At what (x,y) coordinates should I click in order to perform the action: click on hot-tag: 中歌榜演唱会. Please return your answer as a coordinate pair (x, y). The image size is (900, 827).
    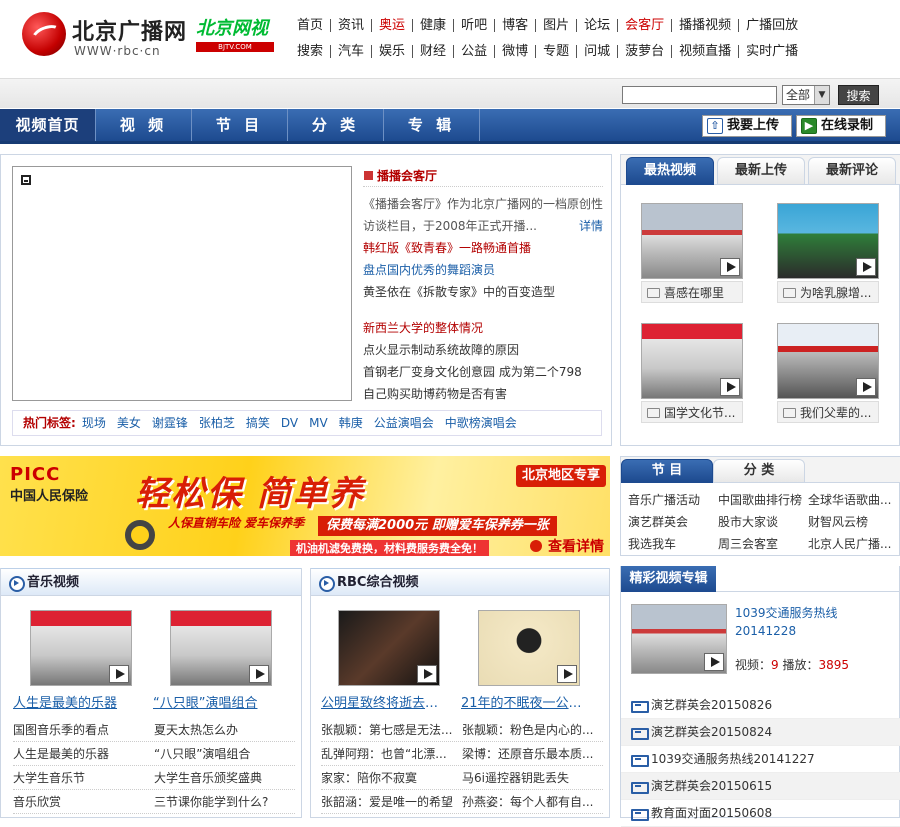
    Looking at the image, I should click on (481, 423).